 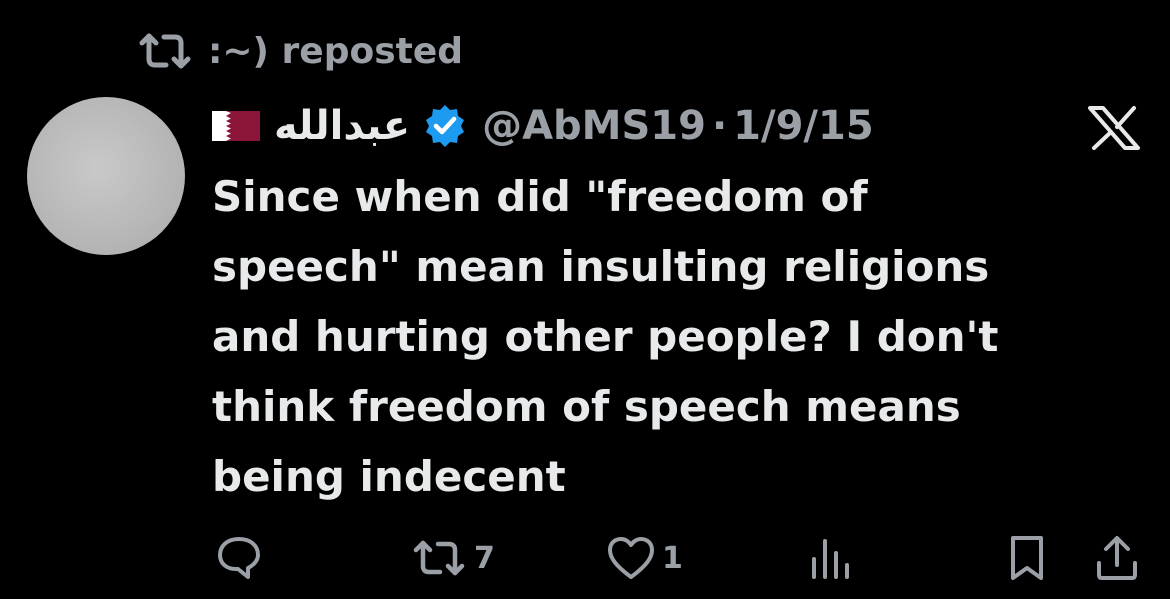 I want to click on like-count: 1, so click(x=672, y=558).